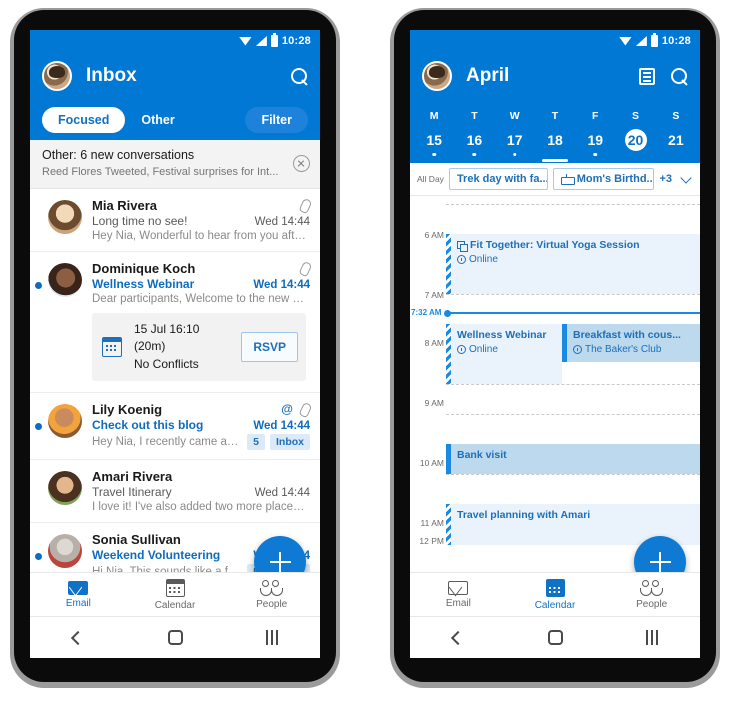  I want to click on chevron-down-icon, so click(686, 177).